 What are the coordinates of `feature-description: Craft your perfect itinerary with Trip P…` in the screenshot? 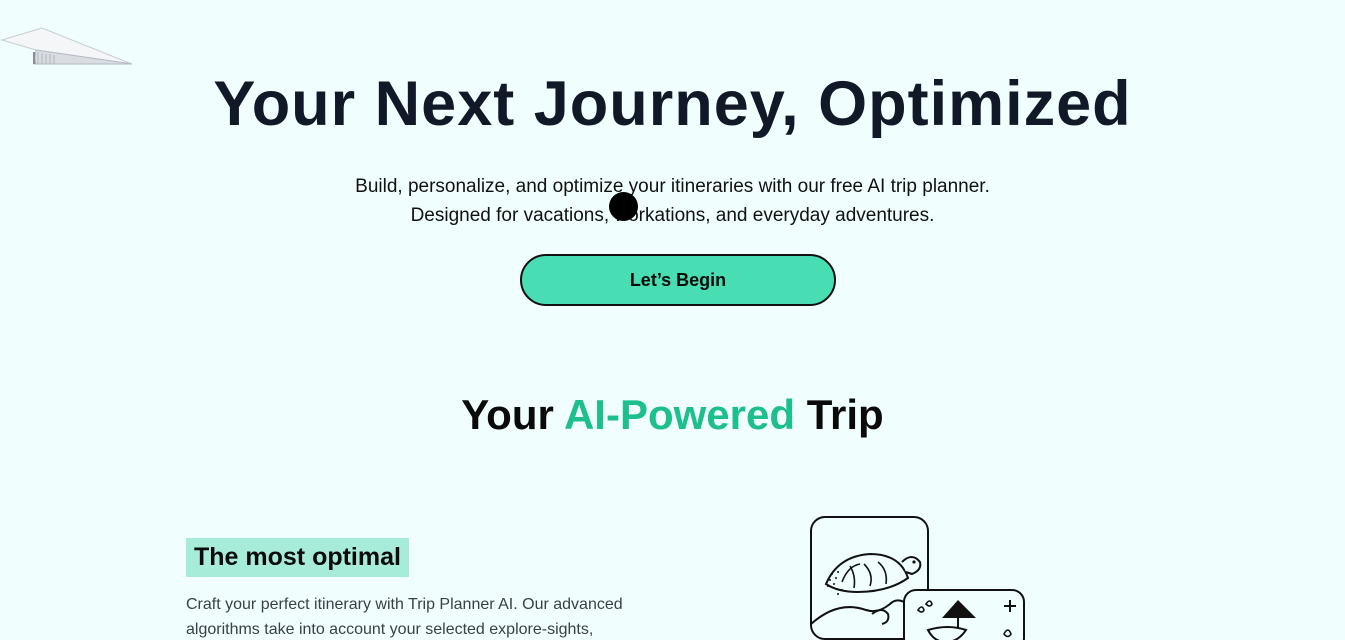 It's located at (404, 617).